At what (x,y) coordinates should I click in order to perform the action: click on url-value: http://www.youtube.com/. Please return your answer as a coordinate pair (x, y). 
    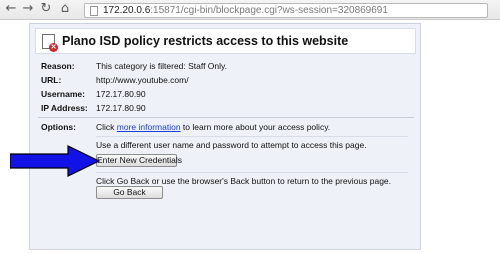
    Looking at the image, I should click on (142, 80).